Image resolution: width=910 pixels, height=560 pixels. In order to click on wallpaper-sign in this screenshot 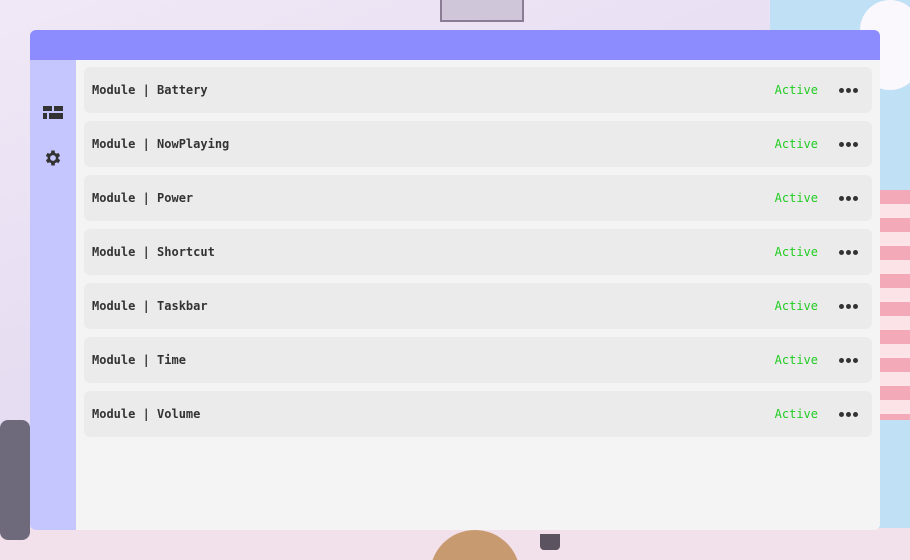, I will do `click(482, 11)`.